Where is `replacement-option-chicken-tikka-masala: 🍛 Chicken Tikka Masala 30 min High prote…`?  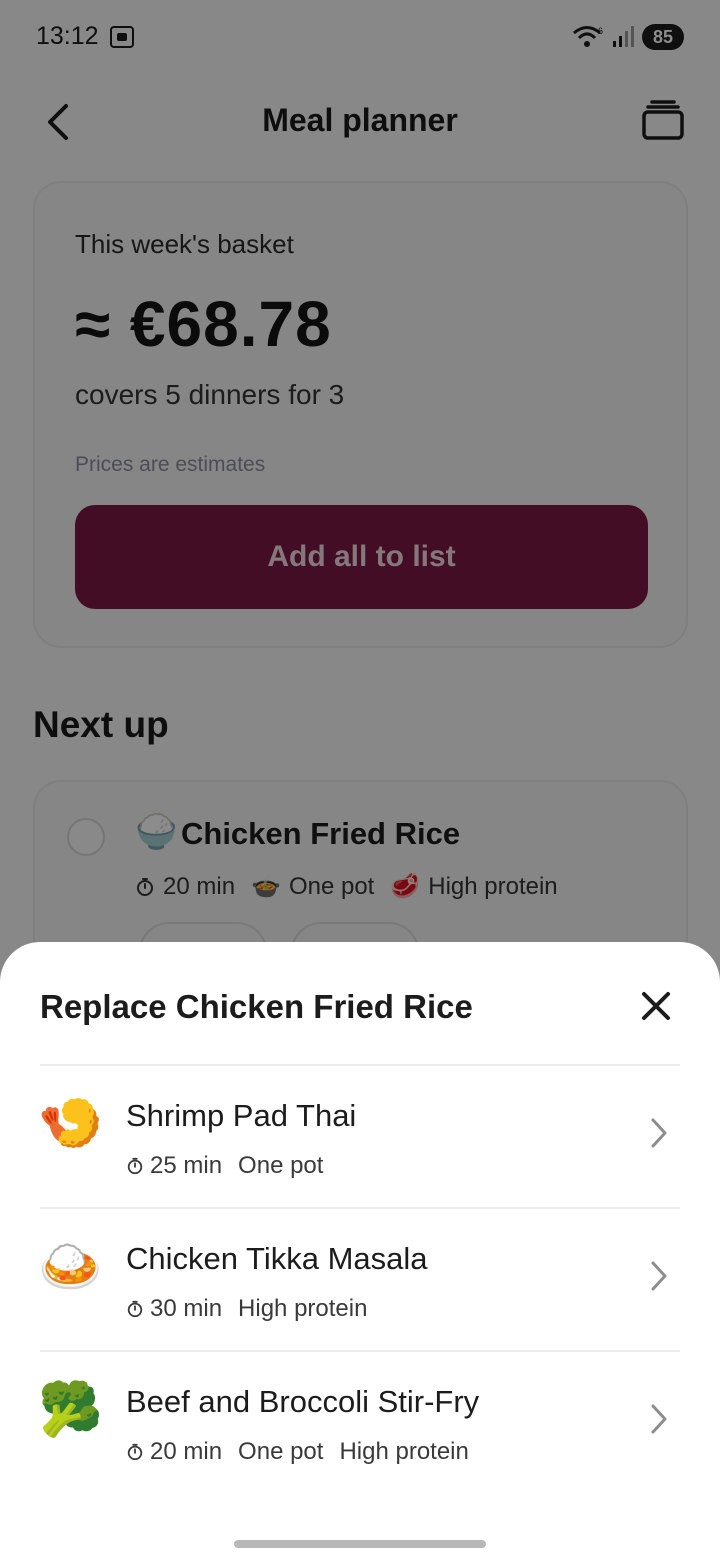
replacement-option-chicken-tikka-masala: 🍛 Chicken Tikka Masala 30 min High prote… is located at coordinates (360, 1280).